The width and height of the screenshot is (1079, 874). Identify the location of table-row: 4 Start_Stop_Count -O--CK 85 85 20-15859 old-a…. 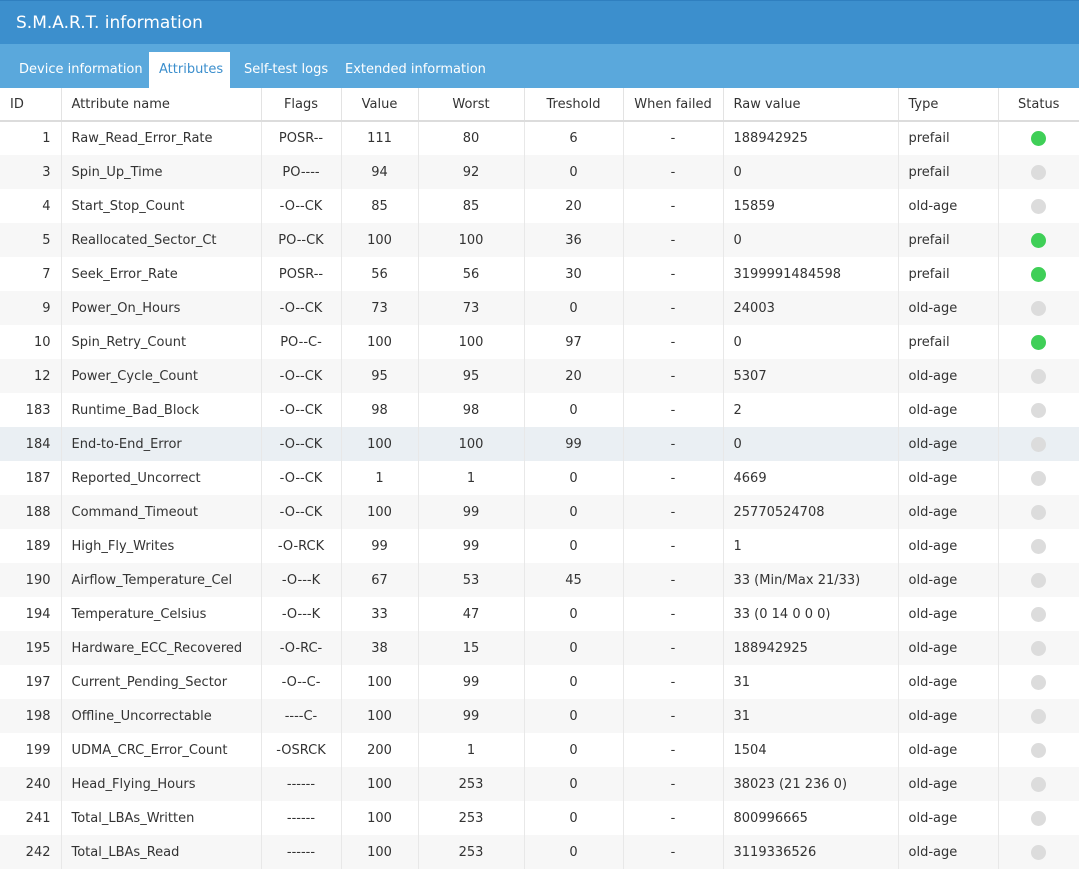
(539, 206).